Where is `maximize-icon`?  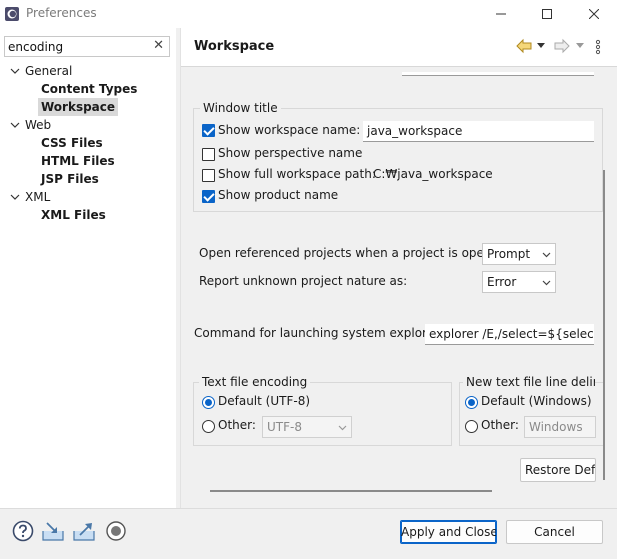
maximize-icon is located at coordinates (547, 14).